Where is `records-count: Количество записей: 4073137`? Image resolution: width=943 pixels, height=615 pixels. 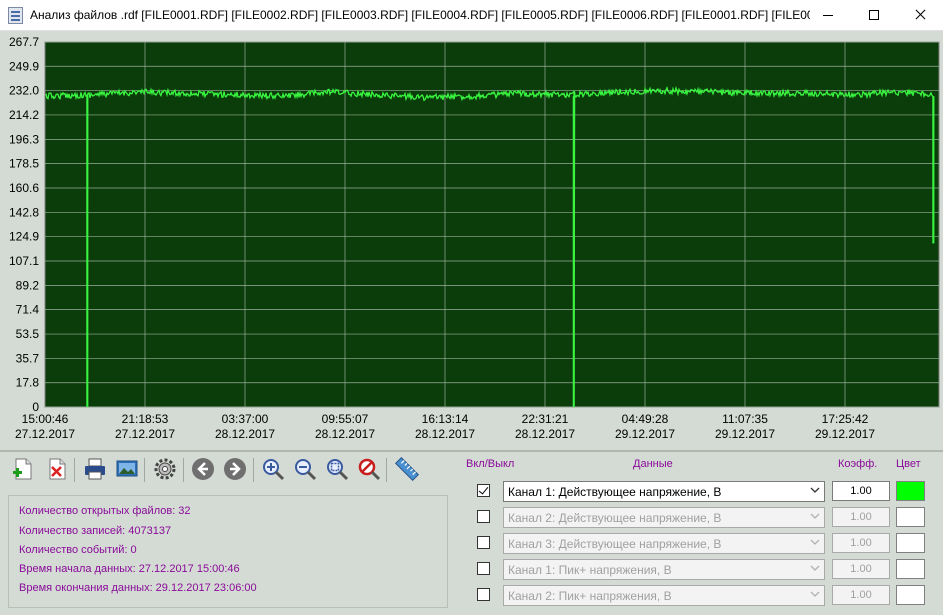
records-count: Количество записей: 4073137 is located at coordinates (95, 531).